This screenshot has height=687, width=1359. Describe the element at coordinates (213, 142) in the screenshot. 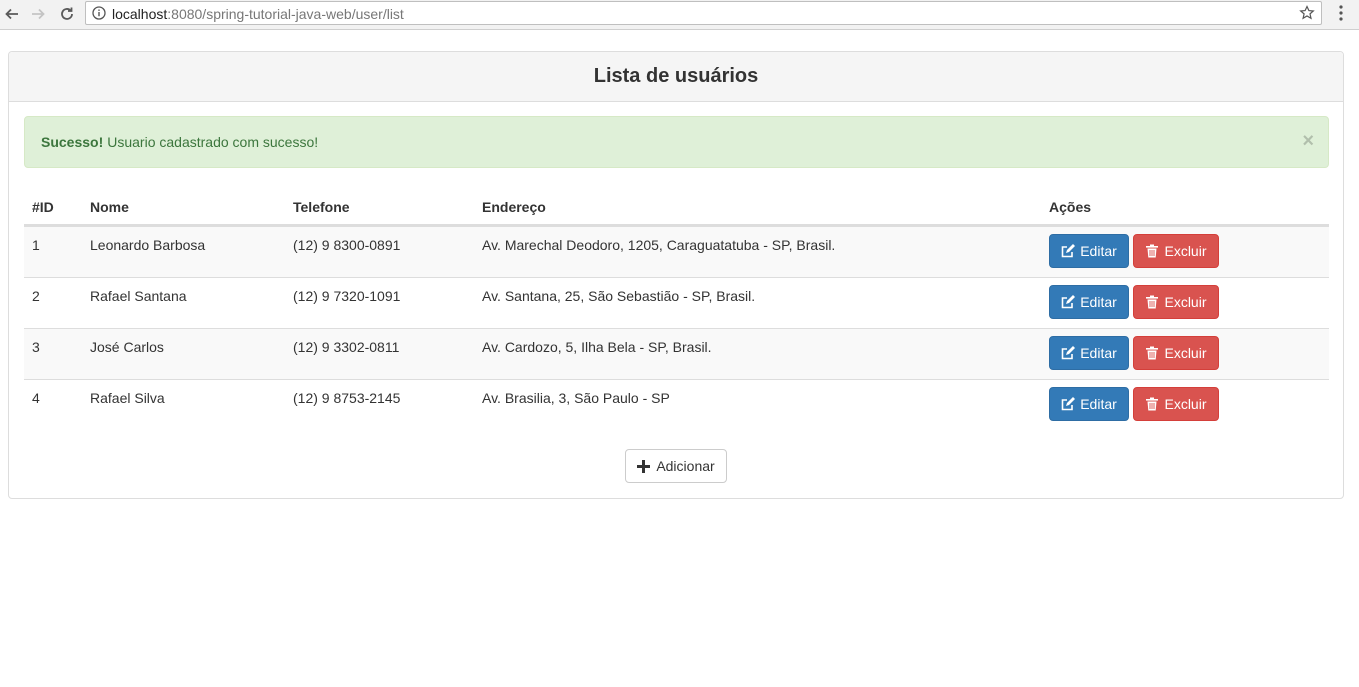

I see `alert-message: Usuario cadastrado com sucesso!` at that location.